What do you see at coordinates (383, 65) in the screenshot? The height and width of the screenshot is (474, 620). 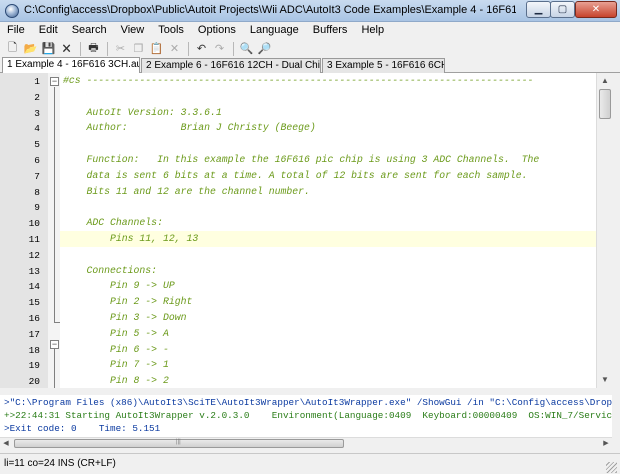 I see `tab-example-5: 3 Example 5 - 16F616 6CH.au3` at bounding box center [383, 65].